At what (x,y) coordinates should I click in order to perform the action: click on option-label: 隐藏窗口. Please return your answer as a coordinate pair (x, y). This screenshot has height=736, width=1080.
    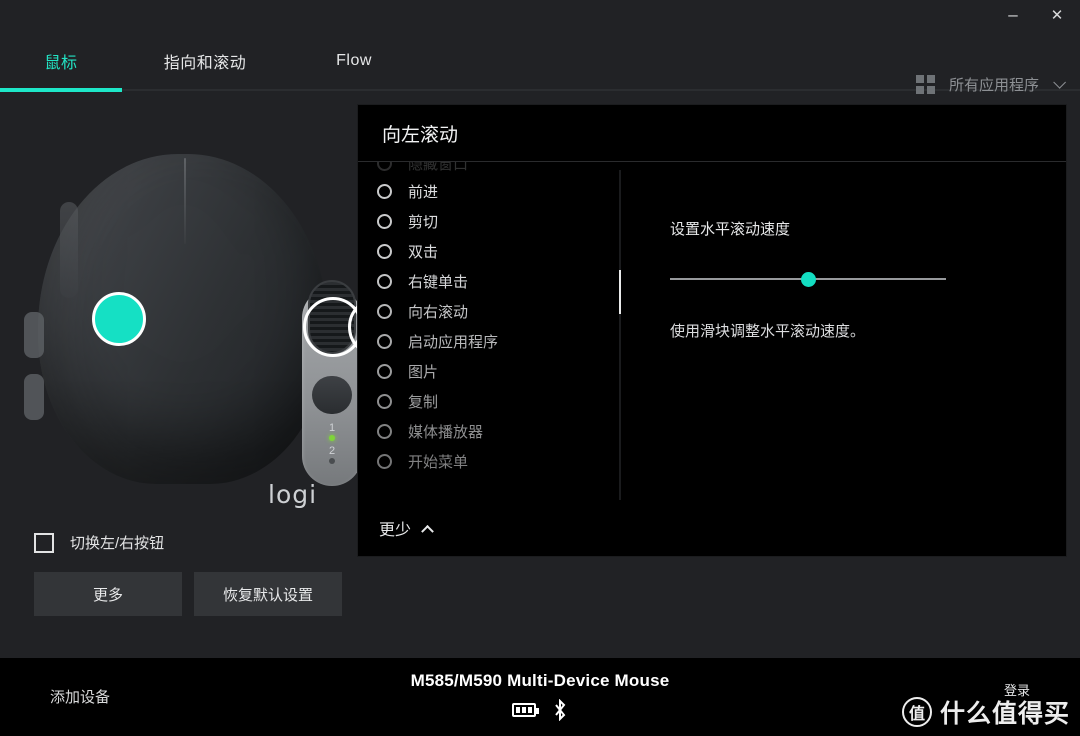
    Looking at the image, I should click on (438, 167).